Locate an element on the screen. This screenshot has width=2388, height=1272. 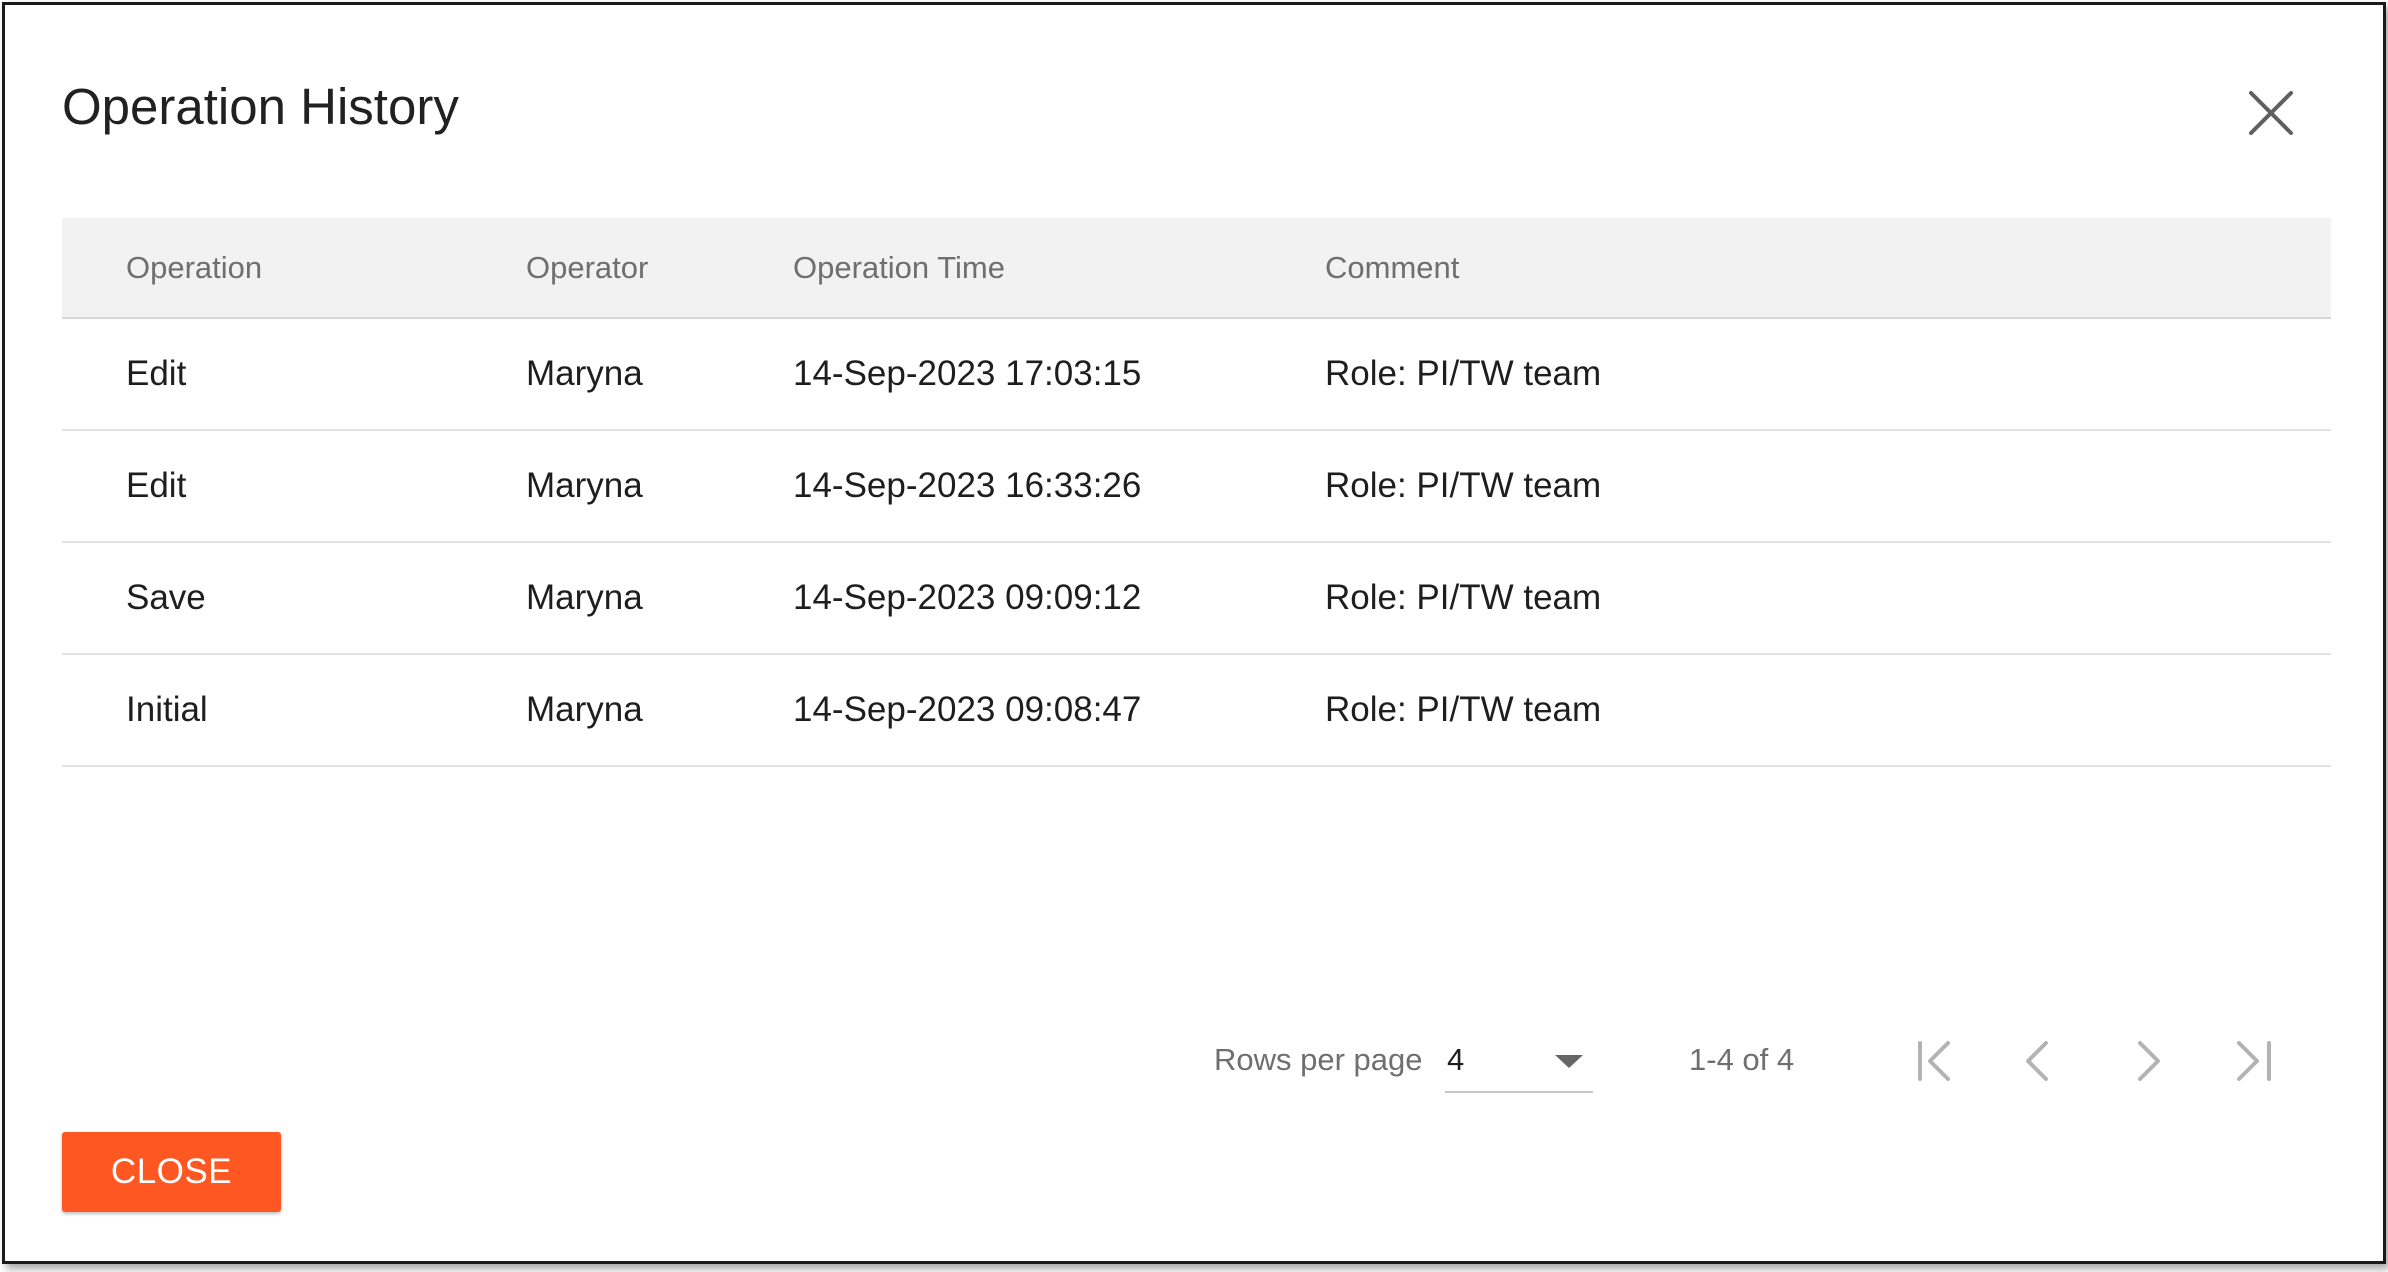
chevron-left-icon is located at coordinates (2040, 1061).